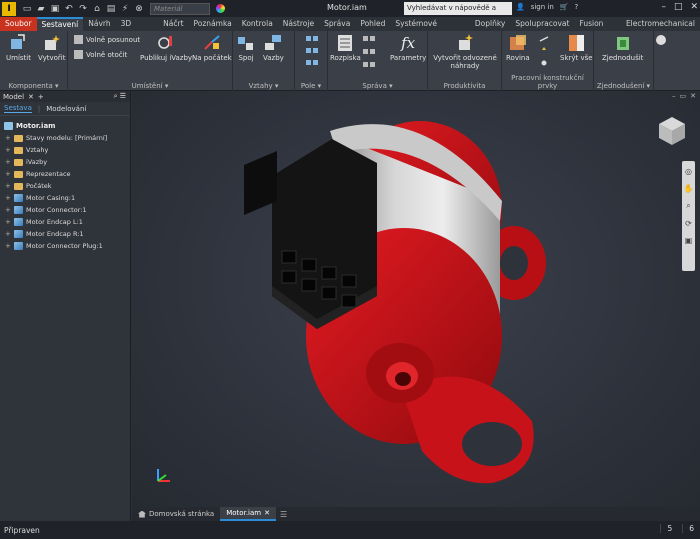 This screenshot has height=539, width=700. Describe the element at coordinates (678, 7) in the screenshot. I see `maximize-icon: □` at that location.